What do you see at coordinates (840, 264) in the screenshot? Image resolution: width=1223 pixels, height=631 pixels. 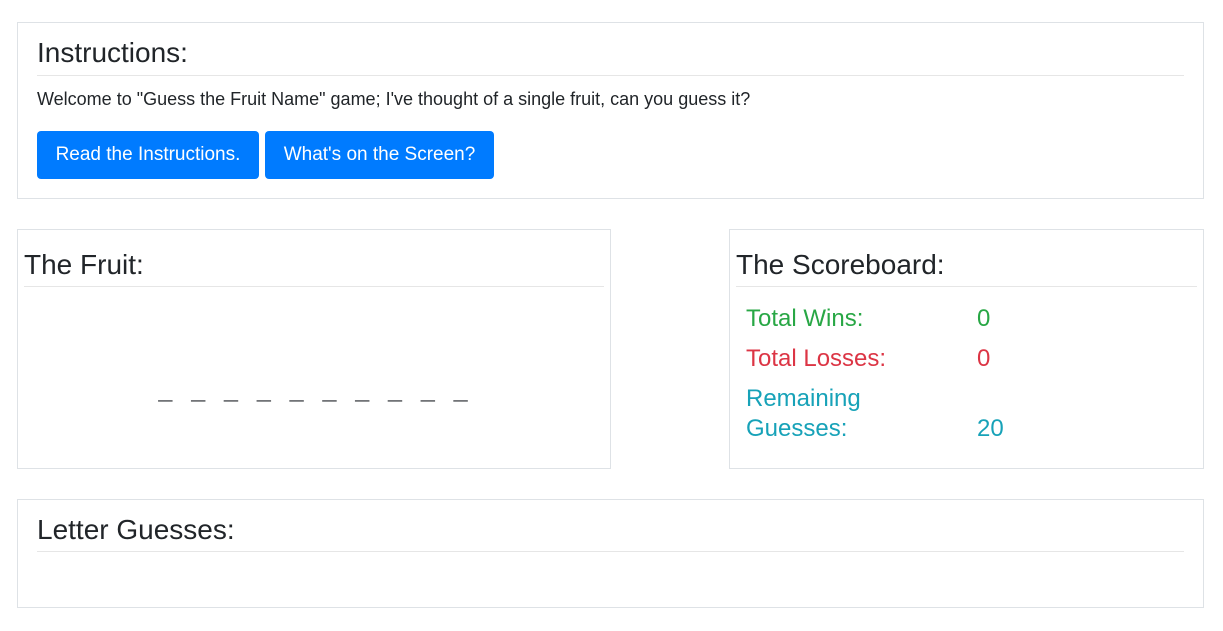 I see `scoreboard-title: The Scoreboard:` at bounding box center [840, 264].